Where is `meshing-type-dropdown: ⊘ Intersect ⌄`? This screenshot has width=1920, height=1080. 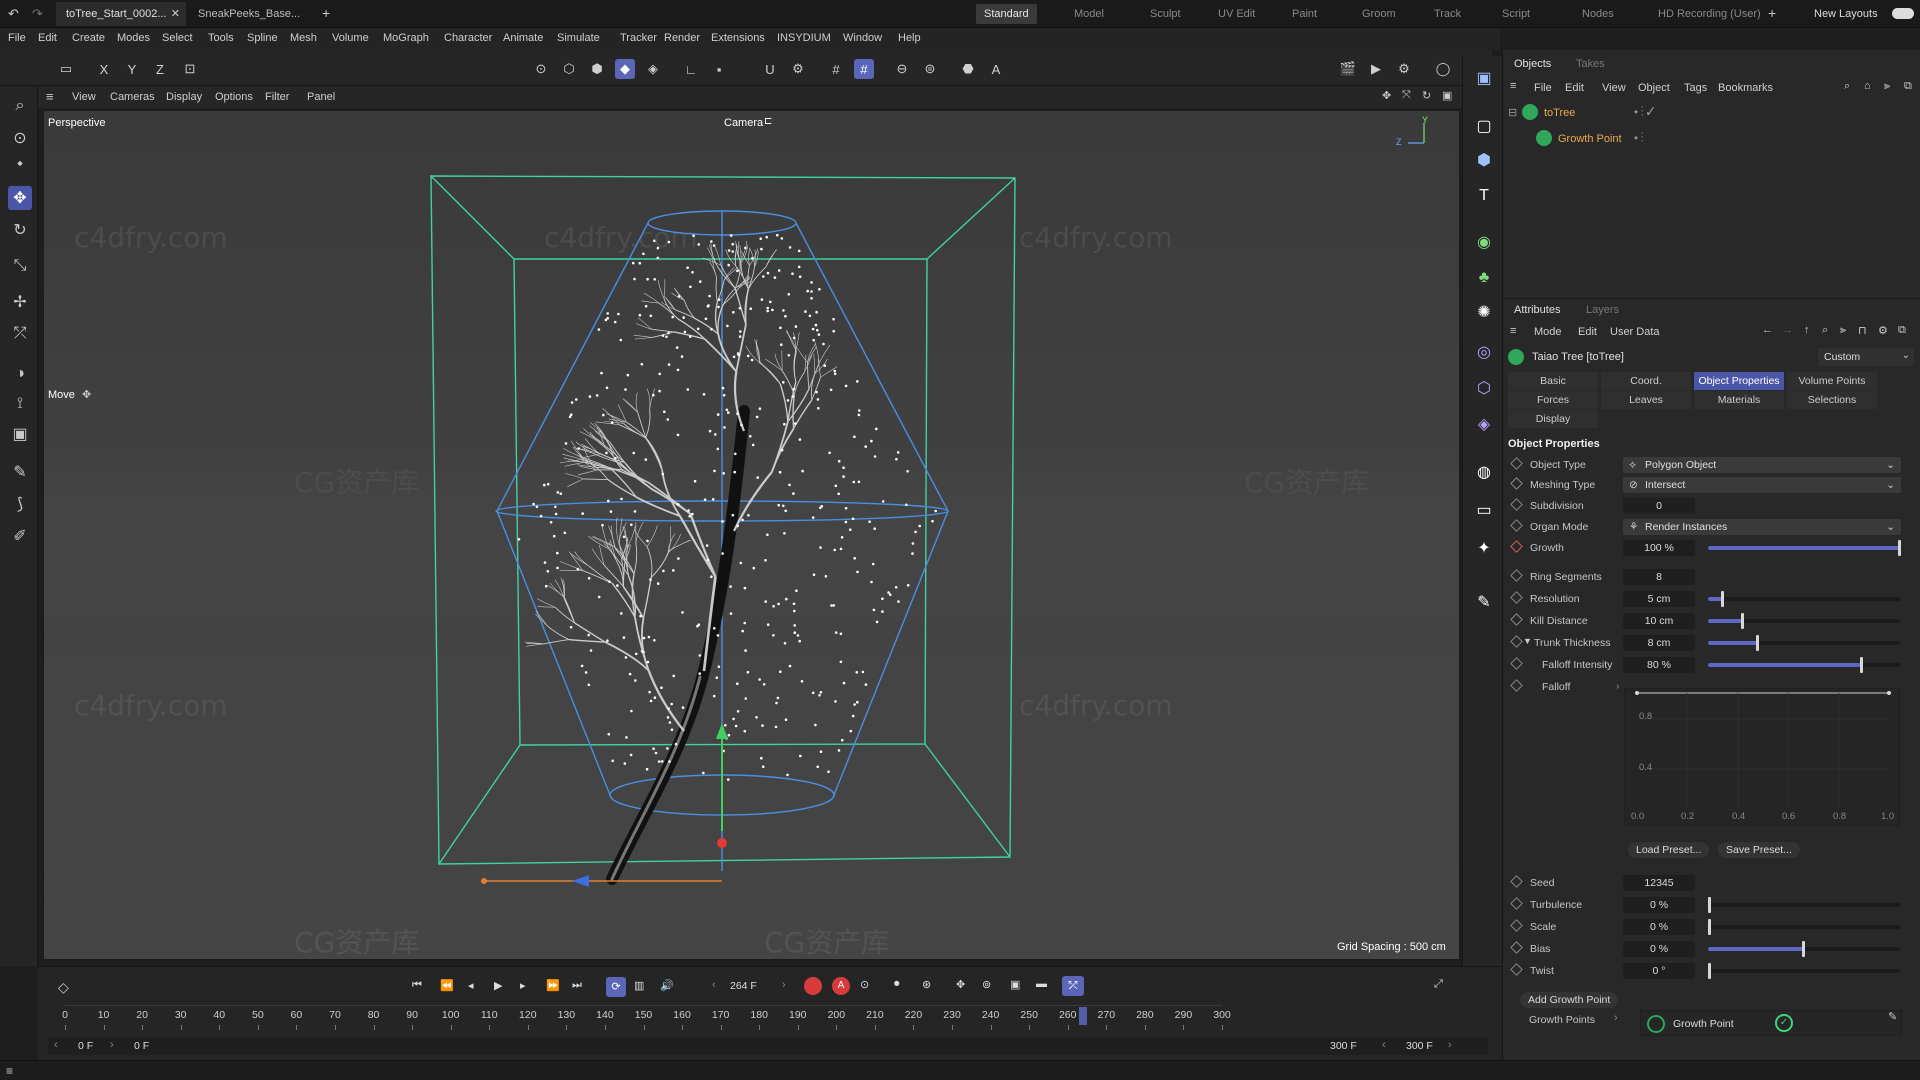 meshing-type-dropdown: ⊘ Intersect ⌄ is located at coordinates (1762, 485).